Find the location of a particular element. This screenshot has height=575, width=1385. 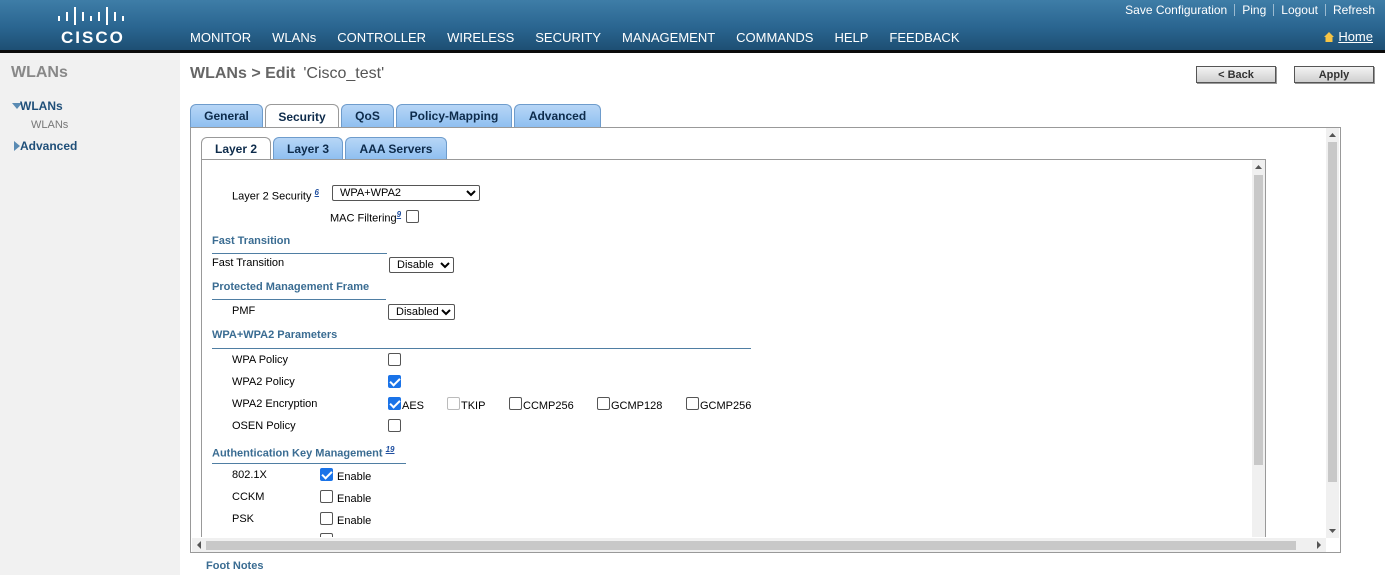

osen-policy-label: OSEN Policy is located at coordinates (264, 426).